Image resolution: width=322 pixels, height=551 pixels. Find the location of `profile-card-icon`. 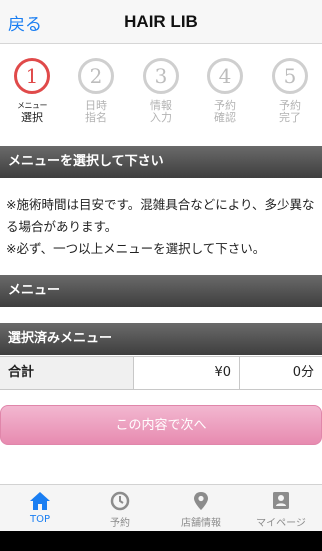

profile-card-icon is located at coordinates (281, 500).